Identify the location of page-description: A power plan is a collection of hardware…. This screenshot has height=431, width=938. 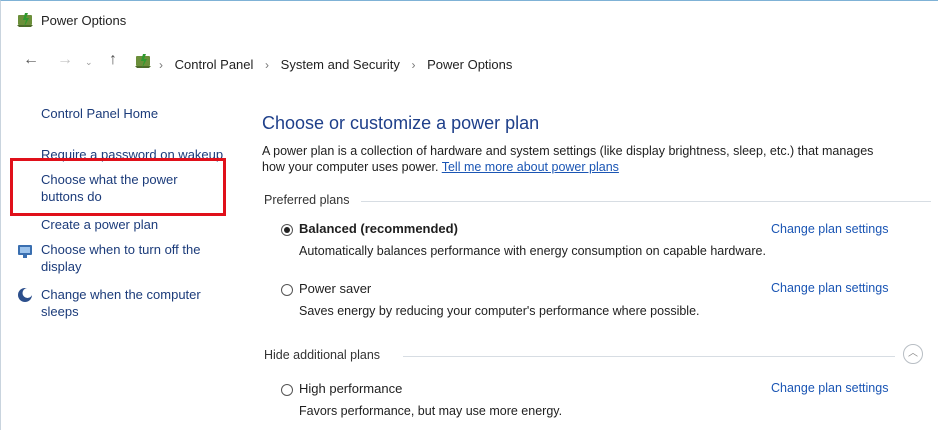
(597, 159).